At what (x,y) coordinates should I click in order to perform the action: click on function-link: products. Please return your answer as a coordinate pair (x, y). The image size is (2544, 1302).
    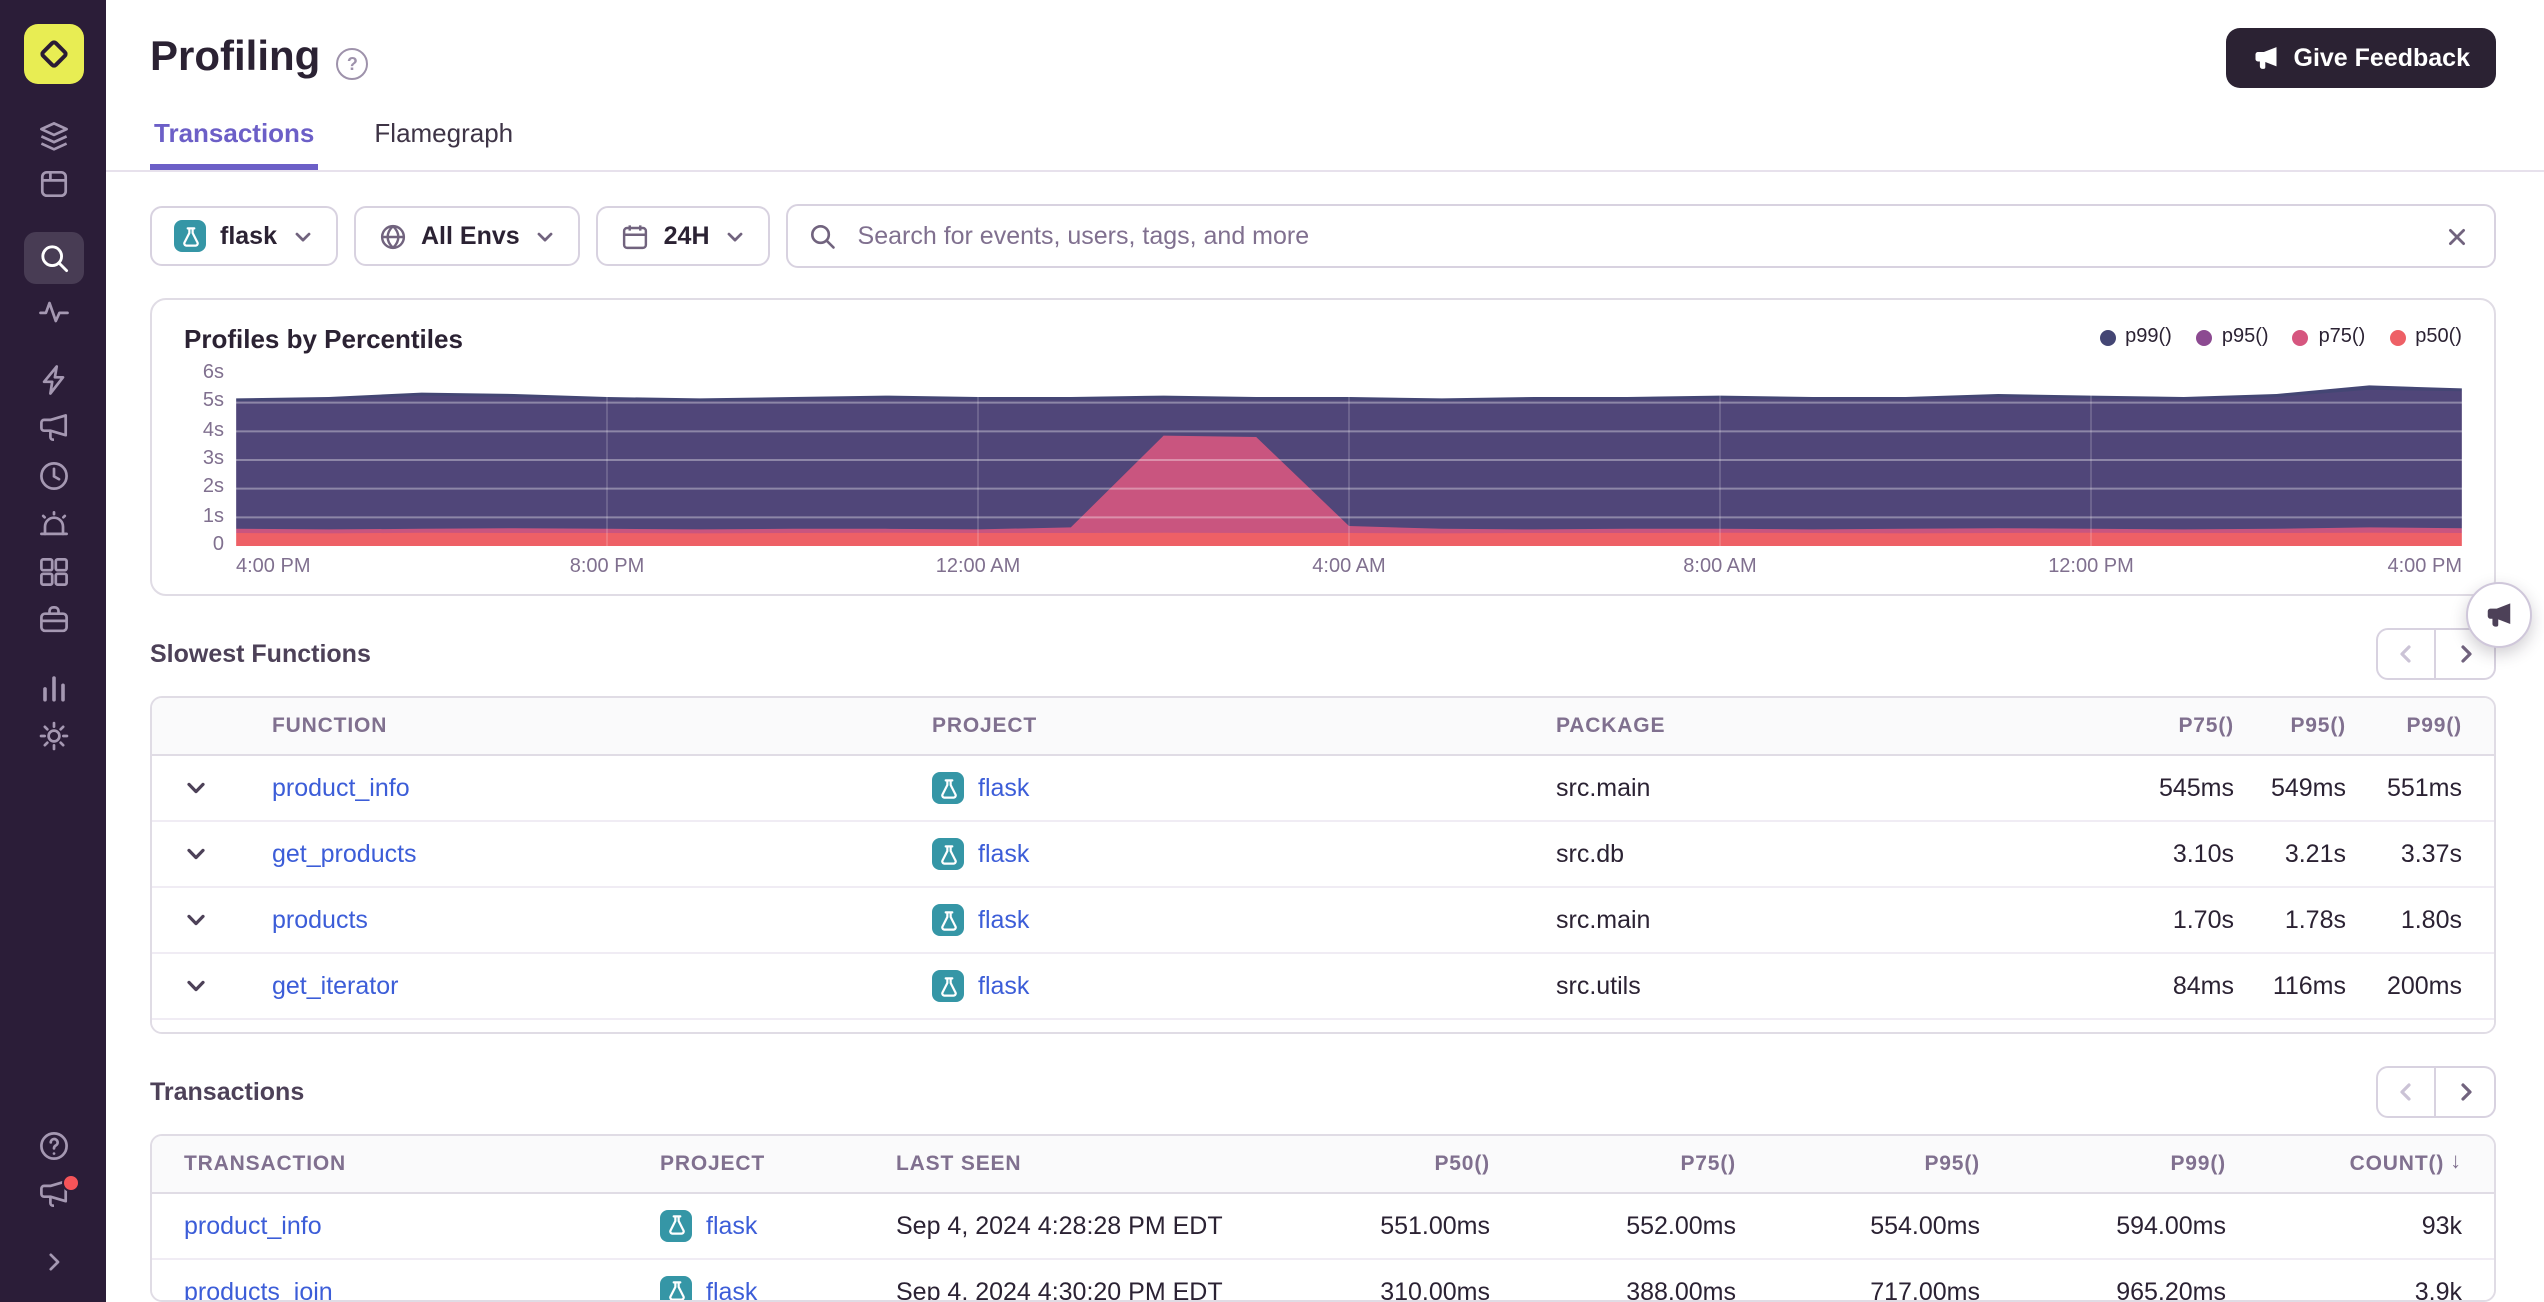
    Looking at the image, I should click on (320, 920).